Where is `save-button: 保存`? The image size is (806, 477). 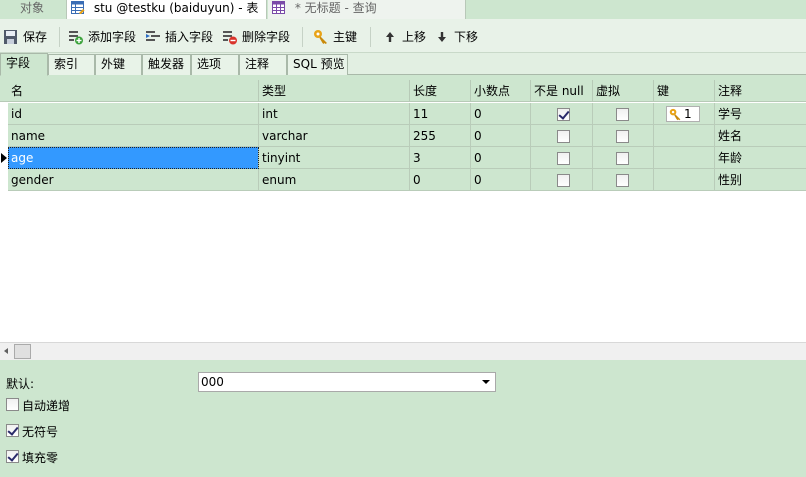
save-button: 保存 is located at coordinates (25, 37).